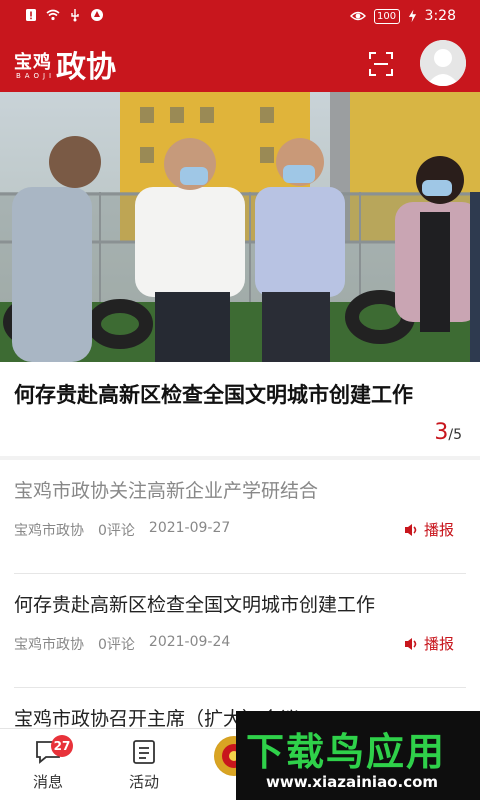 This screenshot has width=480, height=800. What do you see at coordinates (412, 16) in the screenshot?
I see `charging-icon` at bounding box center [412, 16].